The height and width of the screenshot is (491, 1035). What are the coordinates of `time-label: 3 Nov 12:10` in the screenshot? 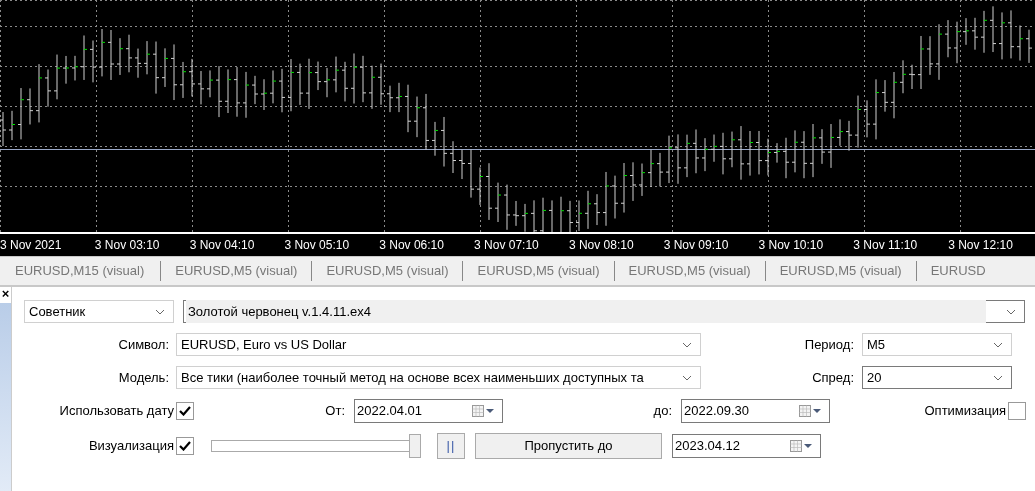 It's located at (980, 245).